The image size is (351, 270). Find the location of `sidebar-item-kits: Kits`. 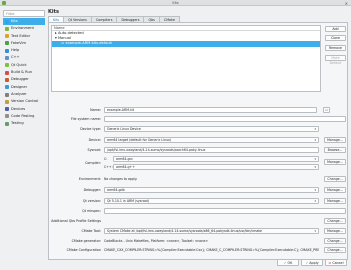

sidebar-item-kits: Kits is located at coordinates (24, 22).